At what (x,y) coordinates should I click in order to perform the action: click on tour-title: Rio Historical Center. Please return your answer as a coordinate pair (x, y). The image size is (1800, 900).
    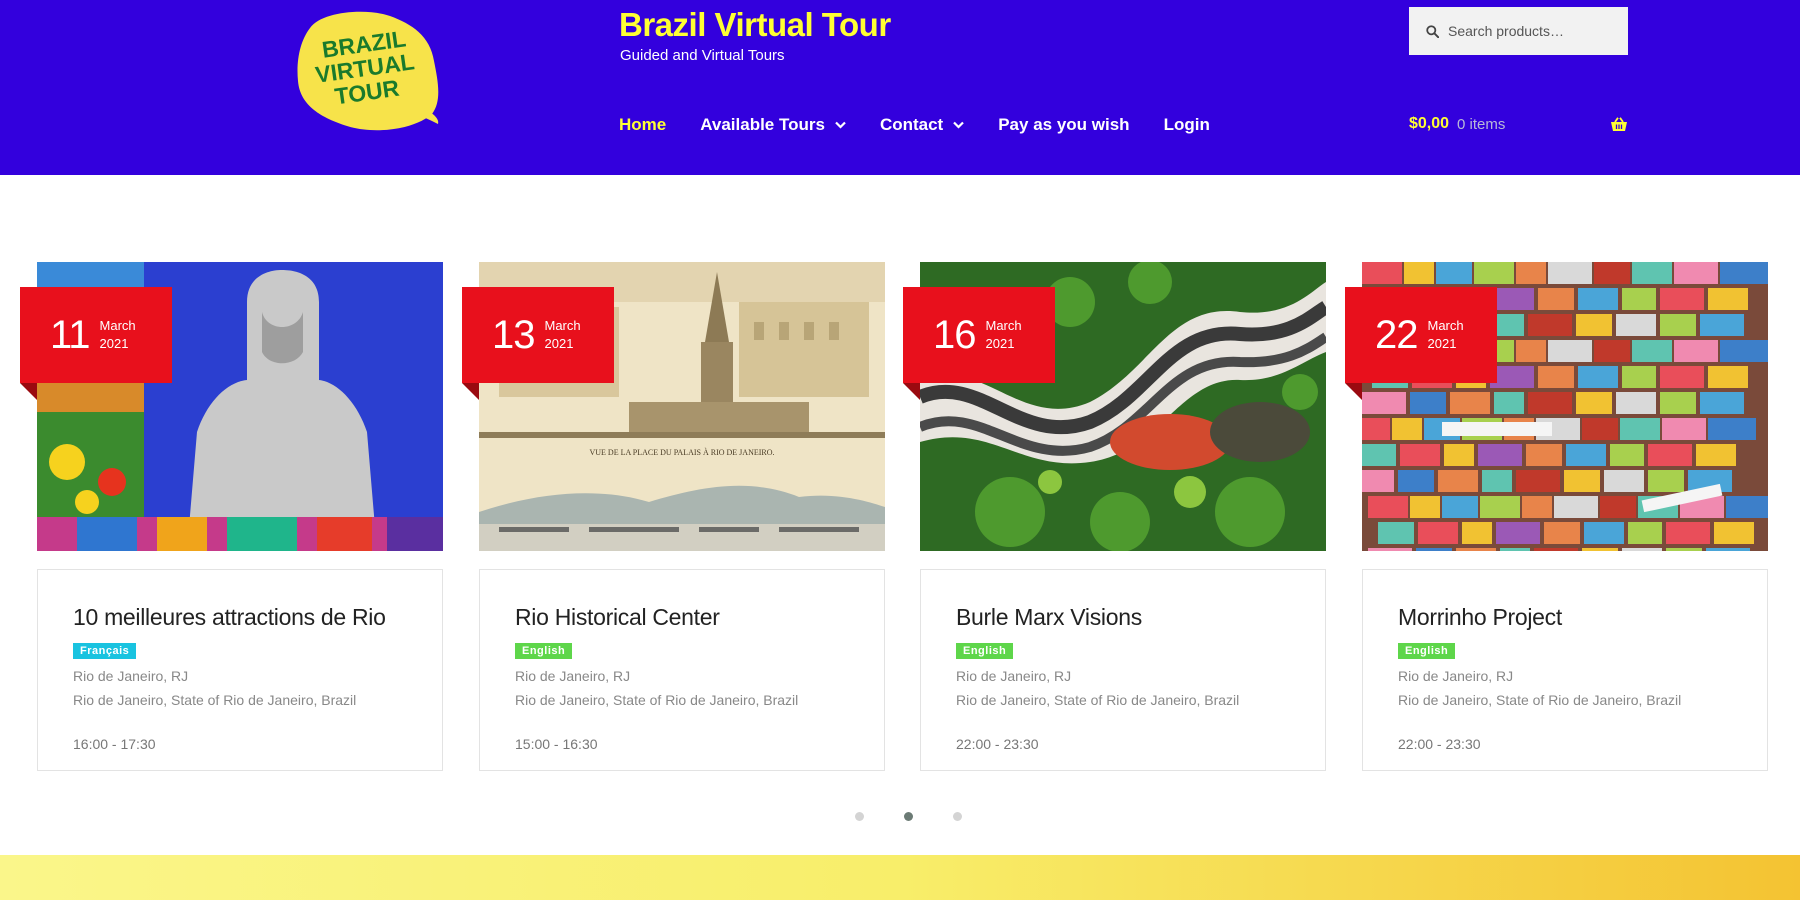
    Looking at the image, I should click on (682, 617).